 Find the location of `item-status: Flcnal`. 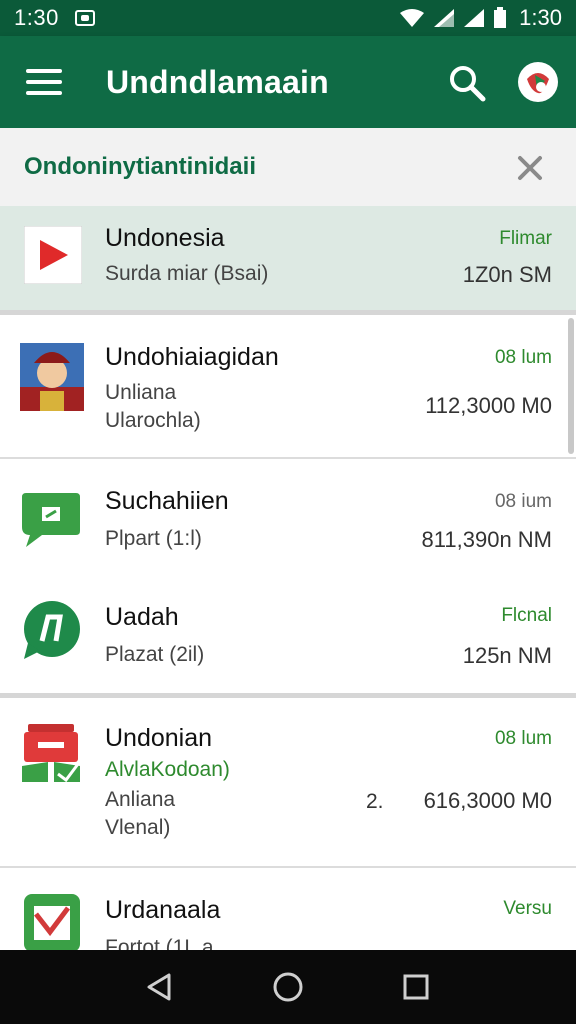

item-status: Flcnal is located at coordinates (526, 615).